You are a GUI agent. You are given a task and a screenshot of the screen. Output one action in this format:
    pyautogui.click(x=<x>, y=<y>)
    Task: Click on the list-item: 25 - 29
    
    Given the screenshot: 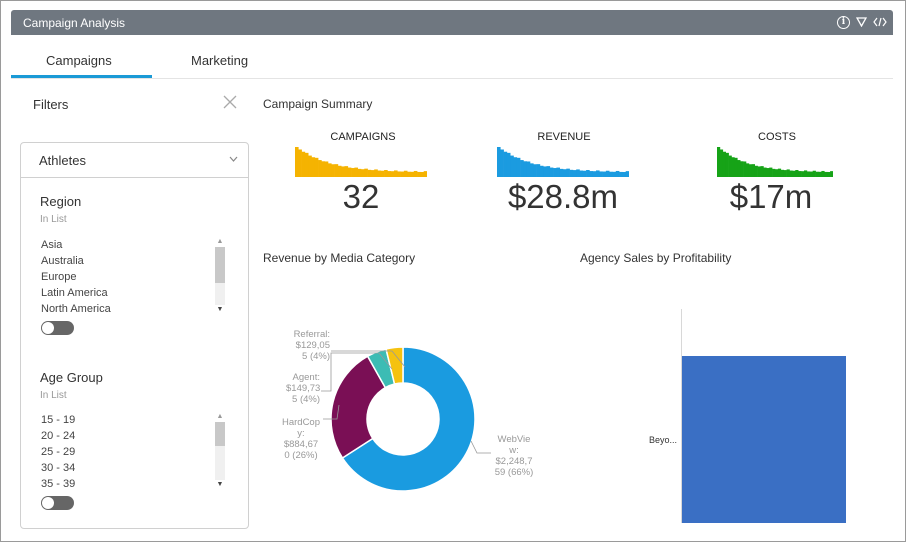 What is the action you would take?
    pyautogui.click(x=135, y=452)
    